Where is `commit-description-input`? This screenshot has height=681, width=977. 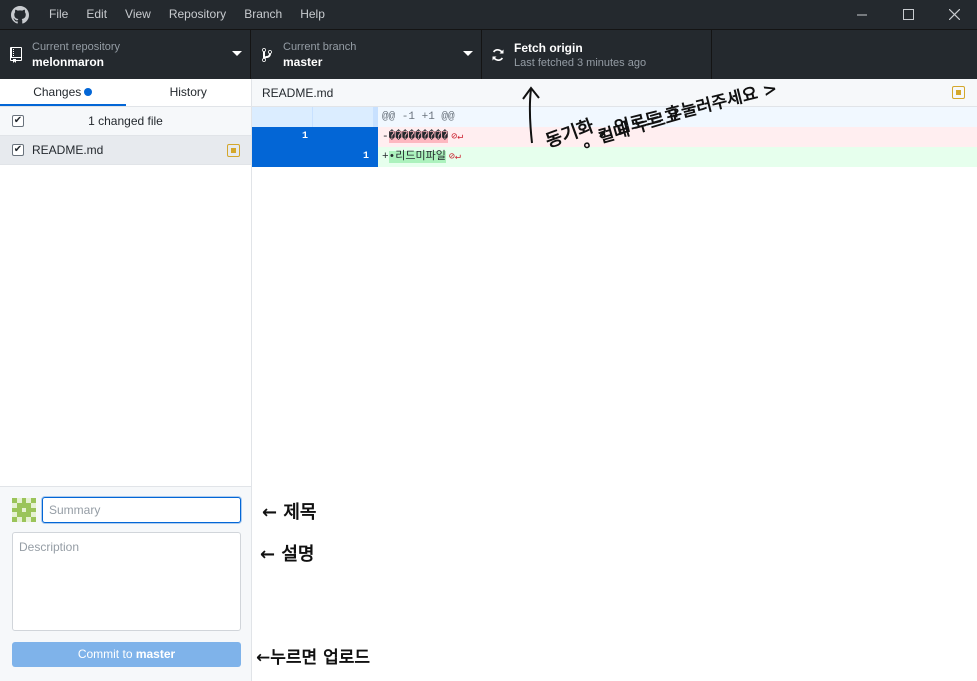
commit-description-input is located at coordinates (126, 581).